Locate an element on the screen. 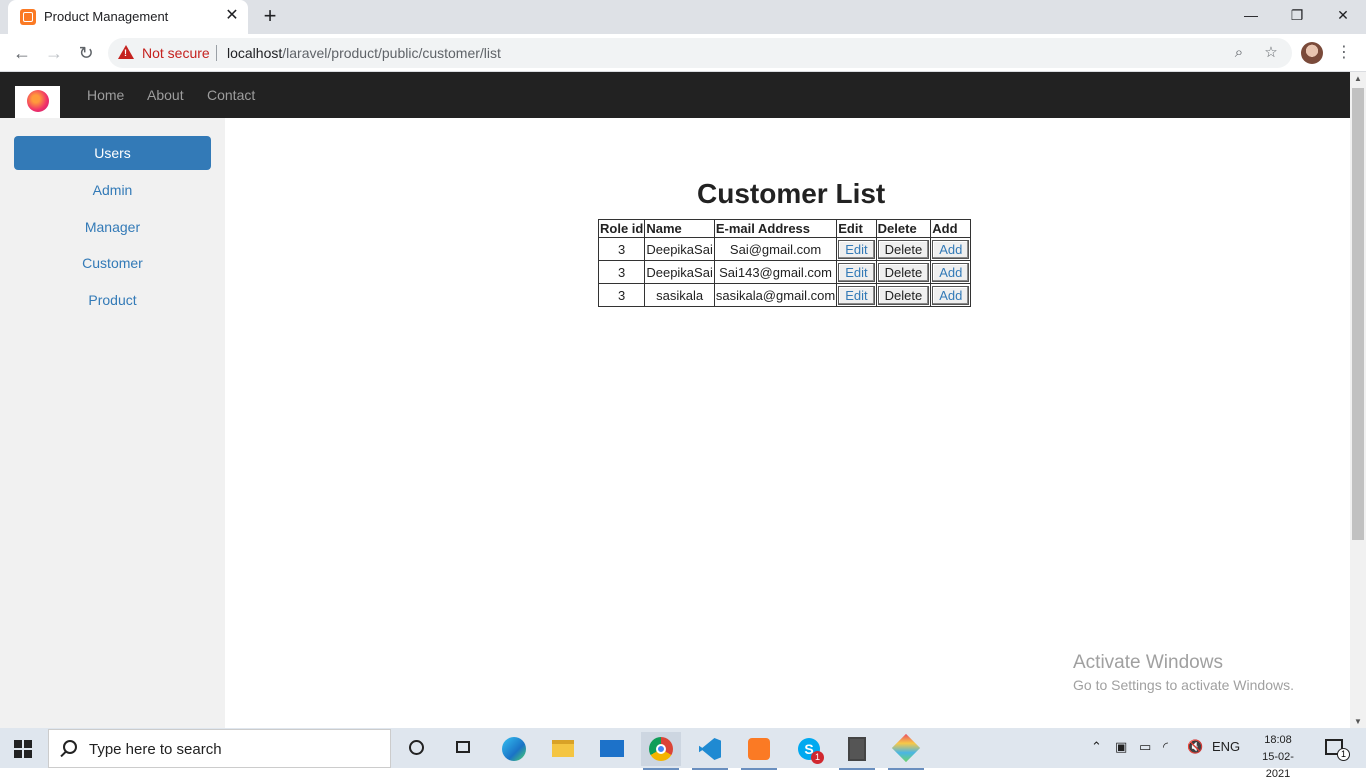 The image size is (1366, 783). email-cell: Sai143@gmail.com is located at coordinates (775, 272).